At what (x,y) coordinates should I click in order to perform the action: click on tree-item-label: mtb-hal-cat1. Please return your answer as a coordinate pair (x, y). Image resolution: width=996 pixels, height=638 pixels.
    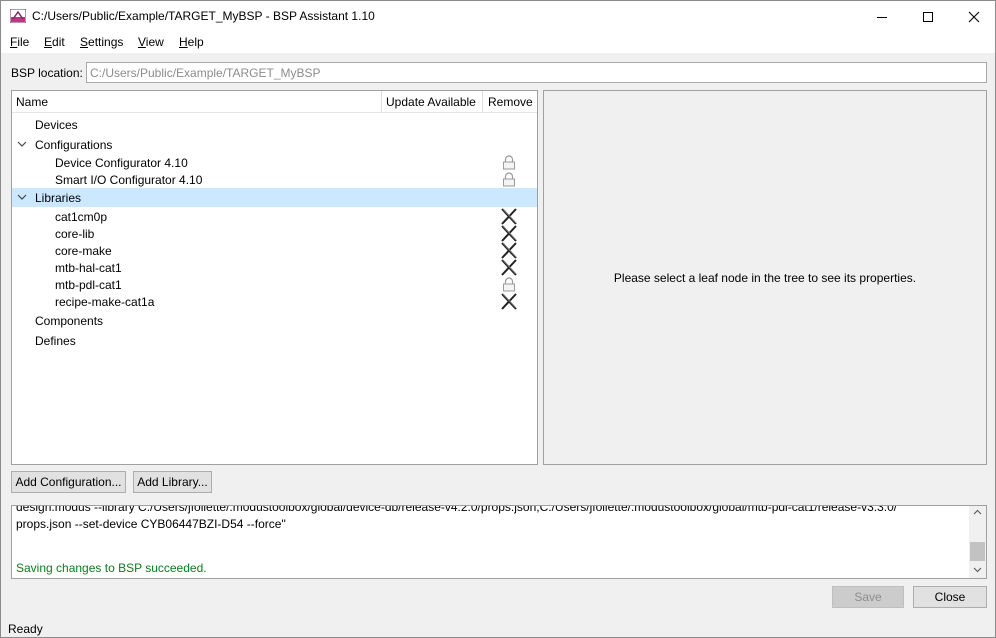
    Looking at the image, I should click on (88, 268).